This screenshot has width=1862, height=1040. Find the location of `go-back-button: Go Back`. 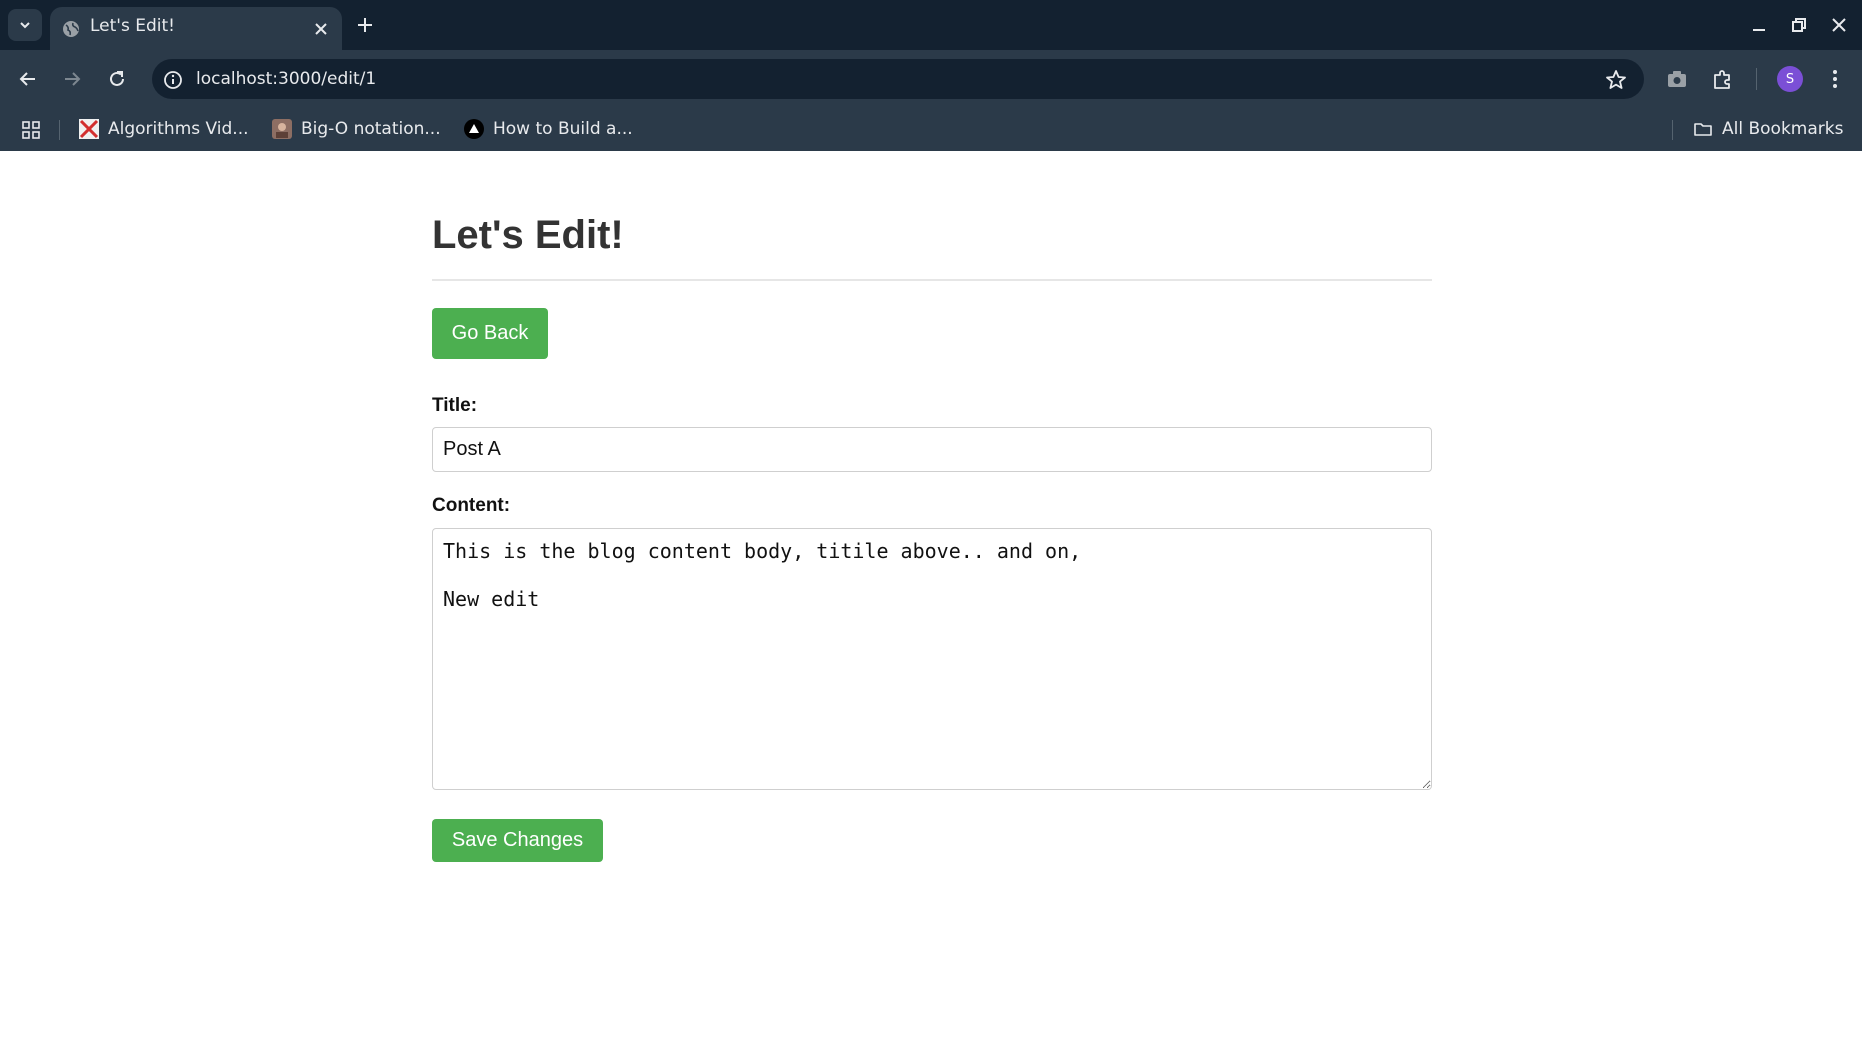

go-back-button: Go Back is located at coordinates (490, 333).